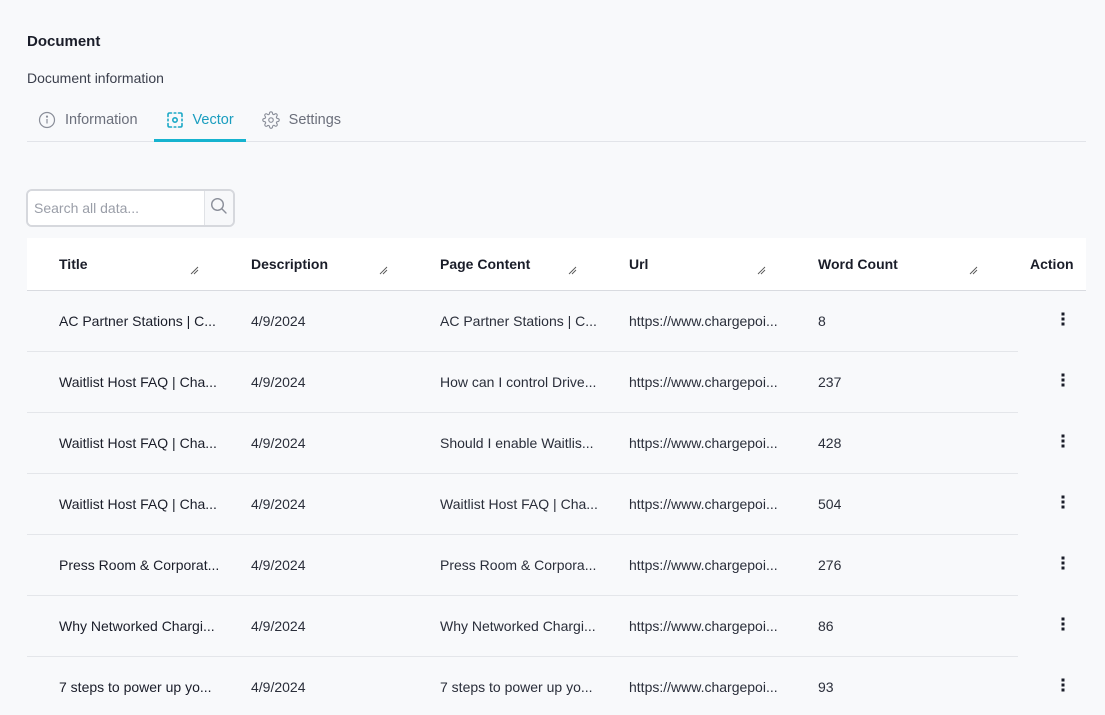  I want to click on tab-label: Information, so click(101, 119).